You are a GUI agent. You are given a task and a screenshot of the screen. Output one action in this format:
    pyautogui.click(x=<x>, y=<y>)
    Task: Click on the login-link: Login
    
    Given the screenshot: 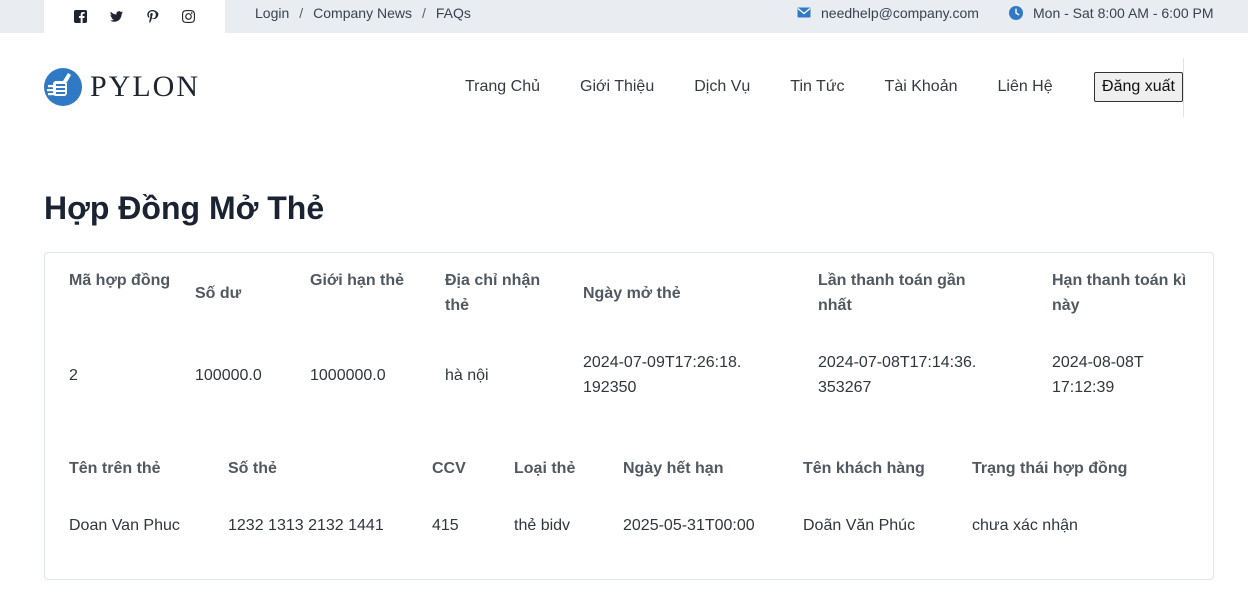 What is the action you would take?
    pyautogui.click(x=272, y=13)
    